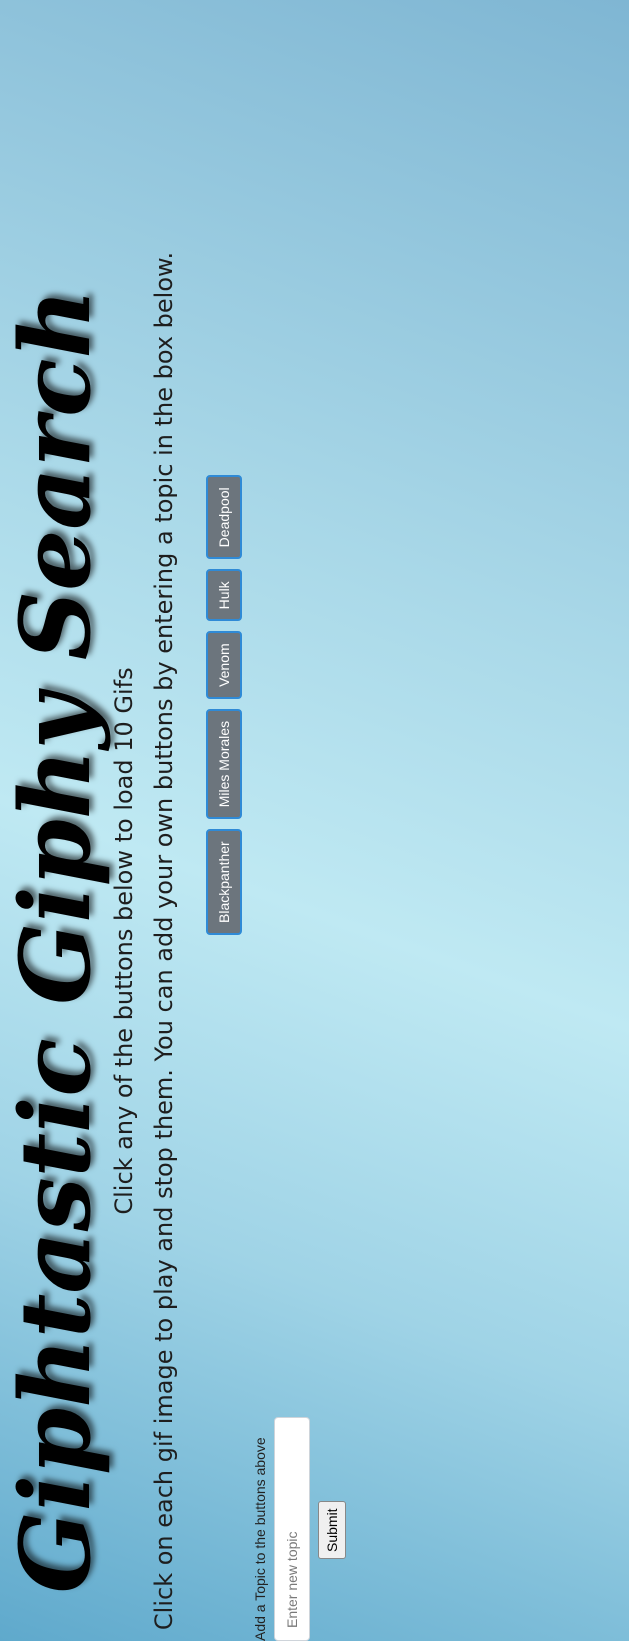 The image size is (629, 1641). I want to click on topic-button-hulk: Hulk, so click(224, 595).